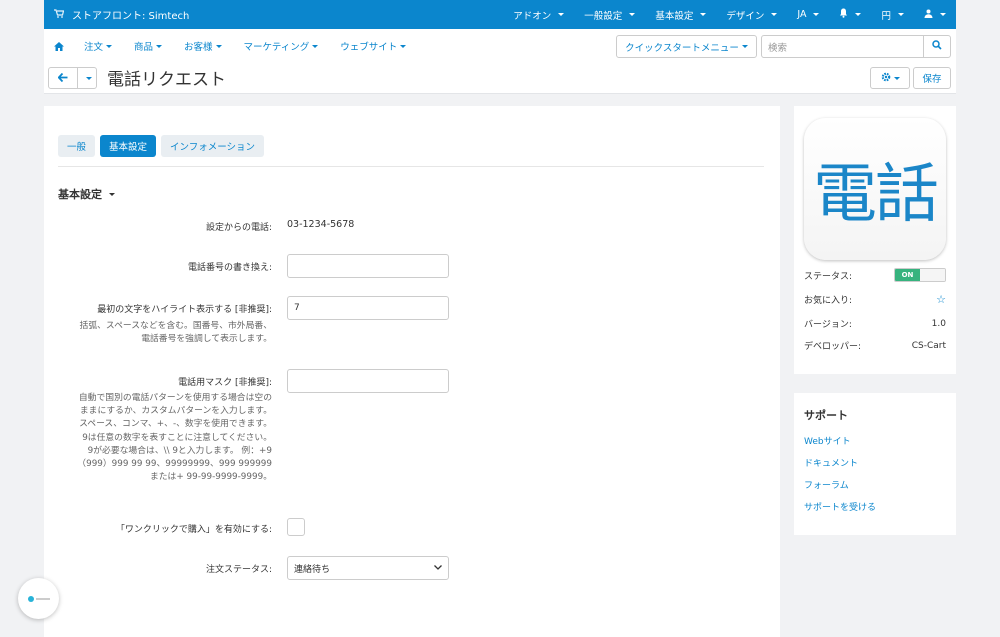  I want to click on nav-orders-label: 注文, so click(94, 47).